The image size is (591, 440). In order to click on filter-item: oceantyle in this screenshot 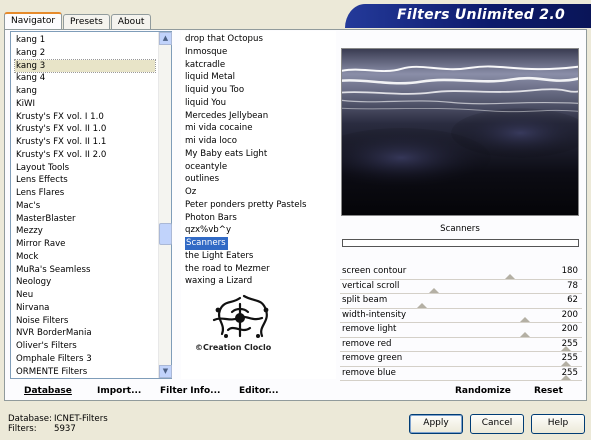, I will do `click(259, 167)`.